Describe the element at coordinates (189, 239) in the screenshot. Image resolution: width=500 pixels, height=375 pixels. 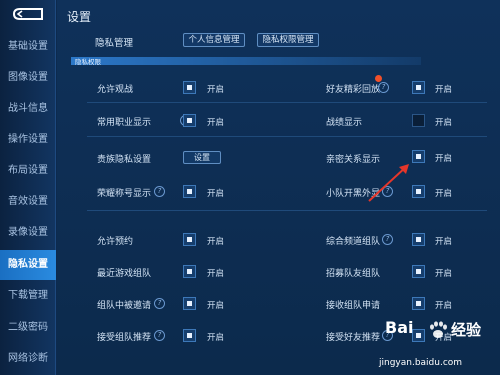
I see `allow-reservation-checkbox` at that location.